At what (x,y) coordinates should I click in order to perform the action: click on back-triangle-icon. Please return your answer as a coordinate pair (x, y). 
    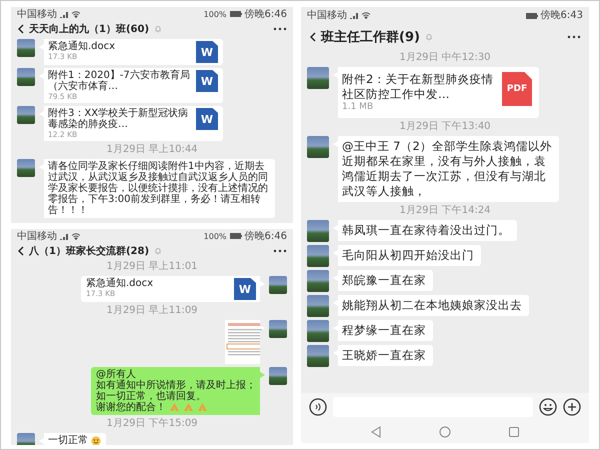
    Looking at the image, I should click on (376, 432).